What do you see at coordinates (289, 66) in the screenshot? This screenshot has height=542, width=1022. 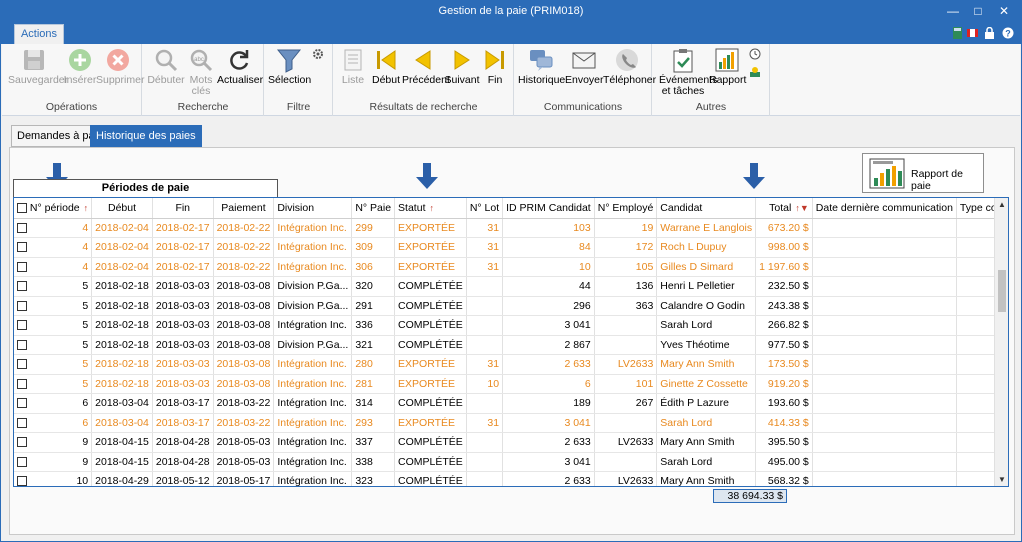 I see `selection-button: Sélection` at bounding box center [289, 66].